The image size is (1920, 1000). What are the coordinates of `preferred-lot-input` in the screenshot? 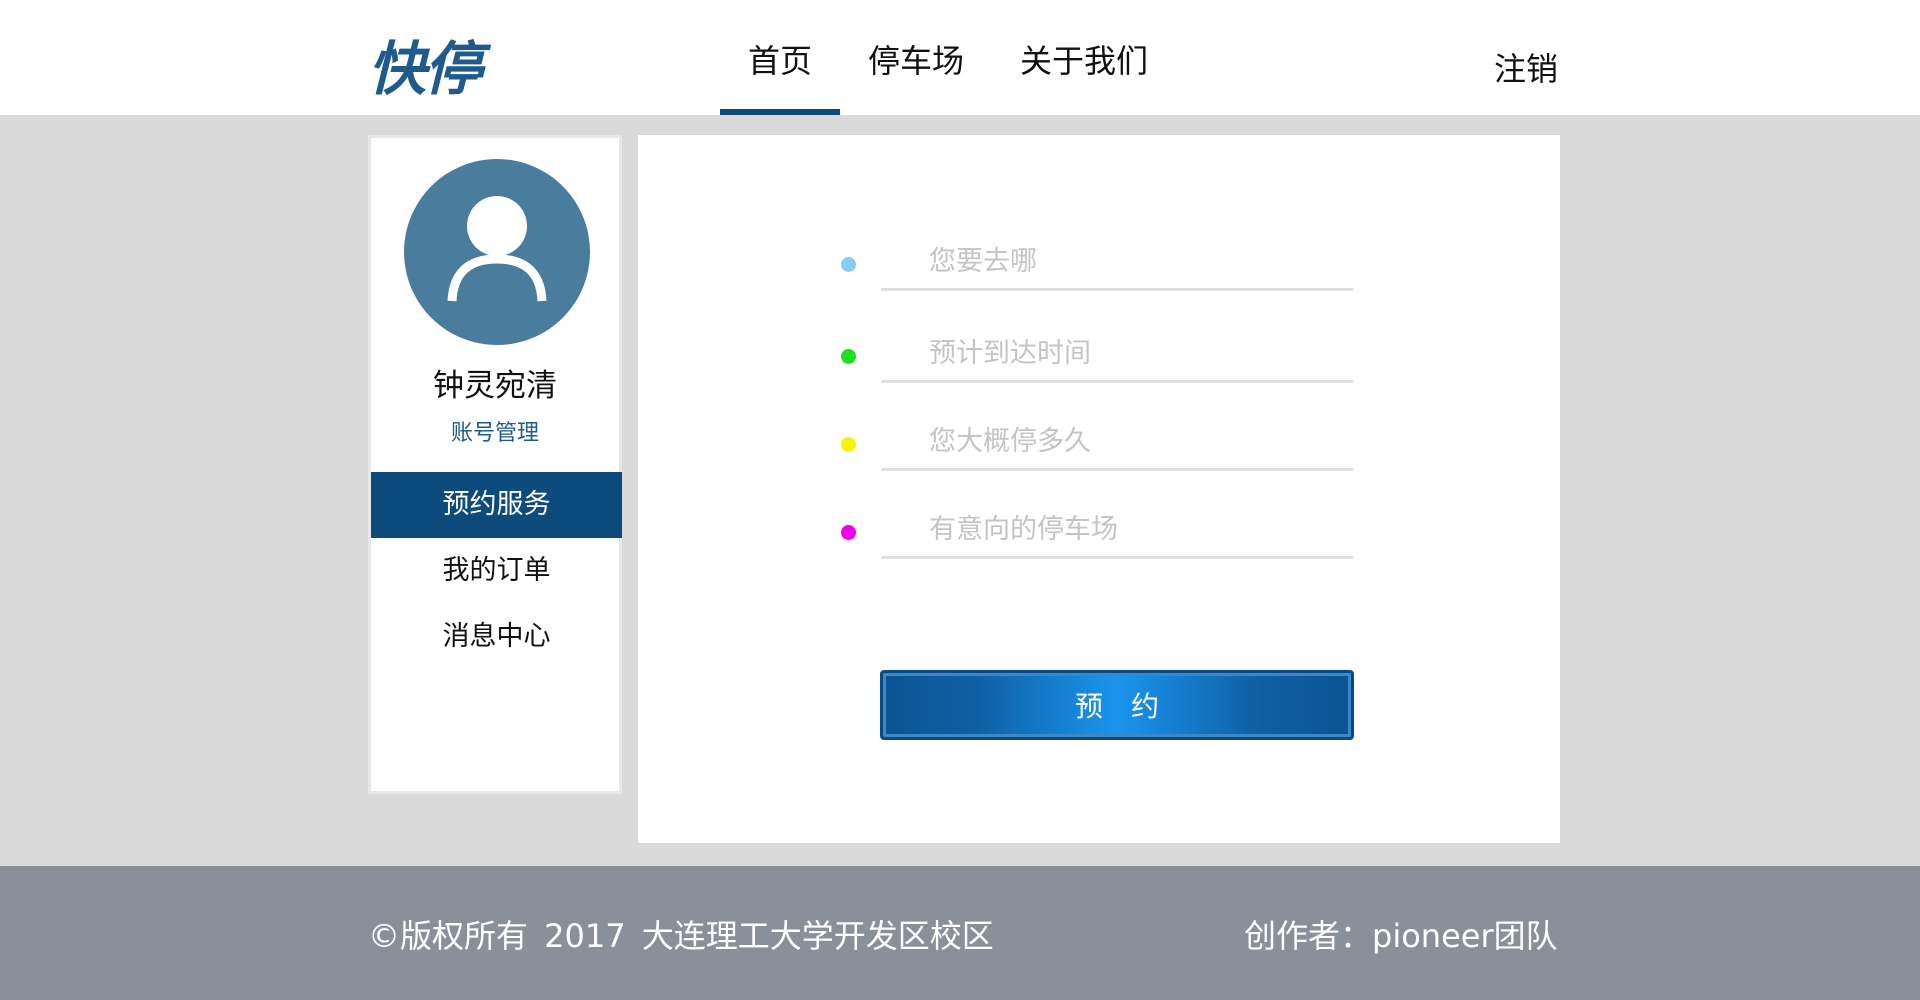 It's located at (1117, 531).